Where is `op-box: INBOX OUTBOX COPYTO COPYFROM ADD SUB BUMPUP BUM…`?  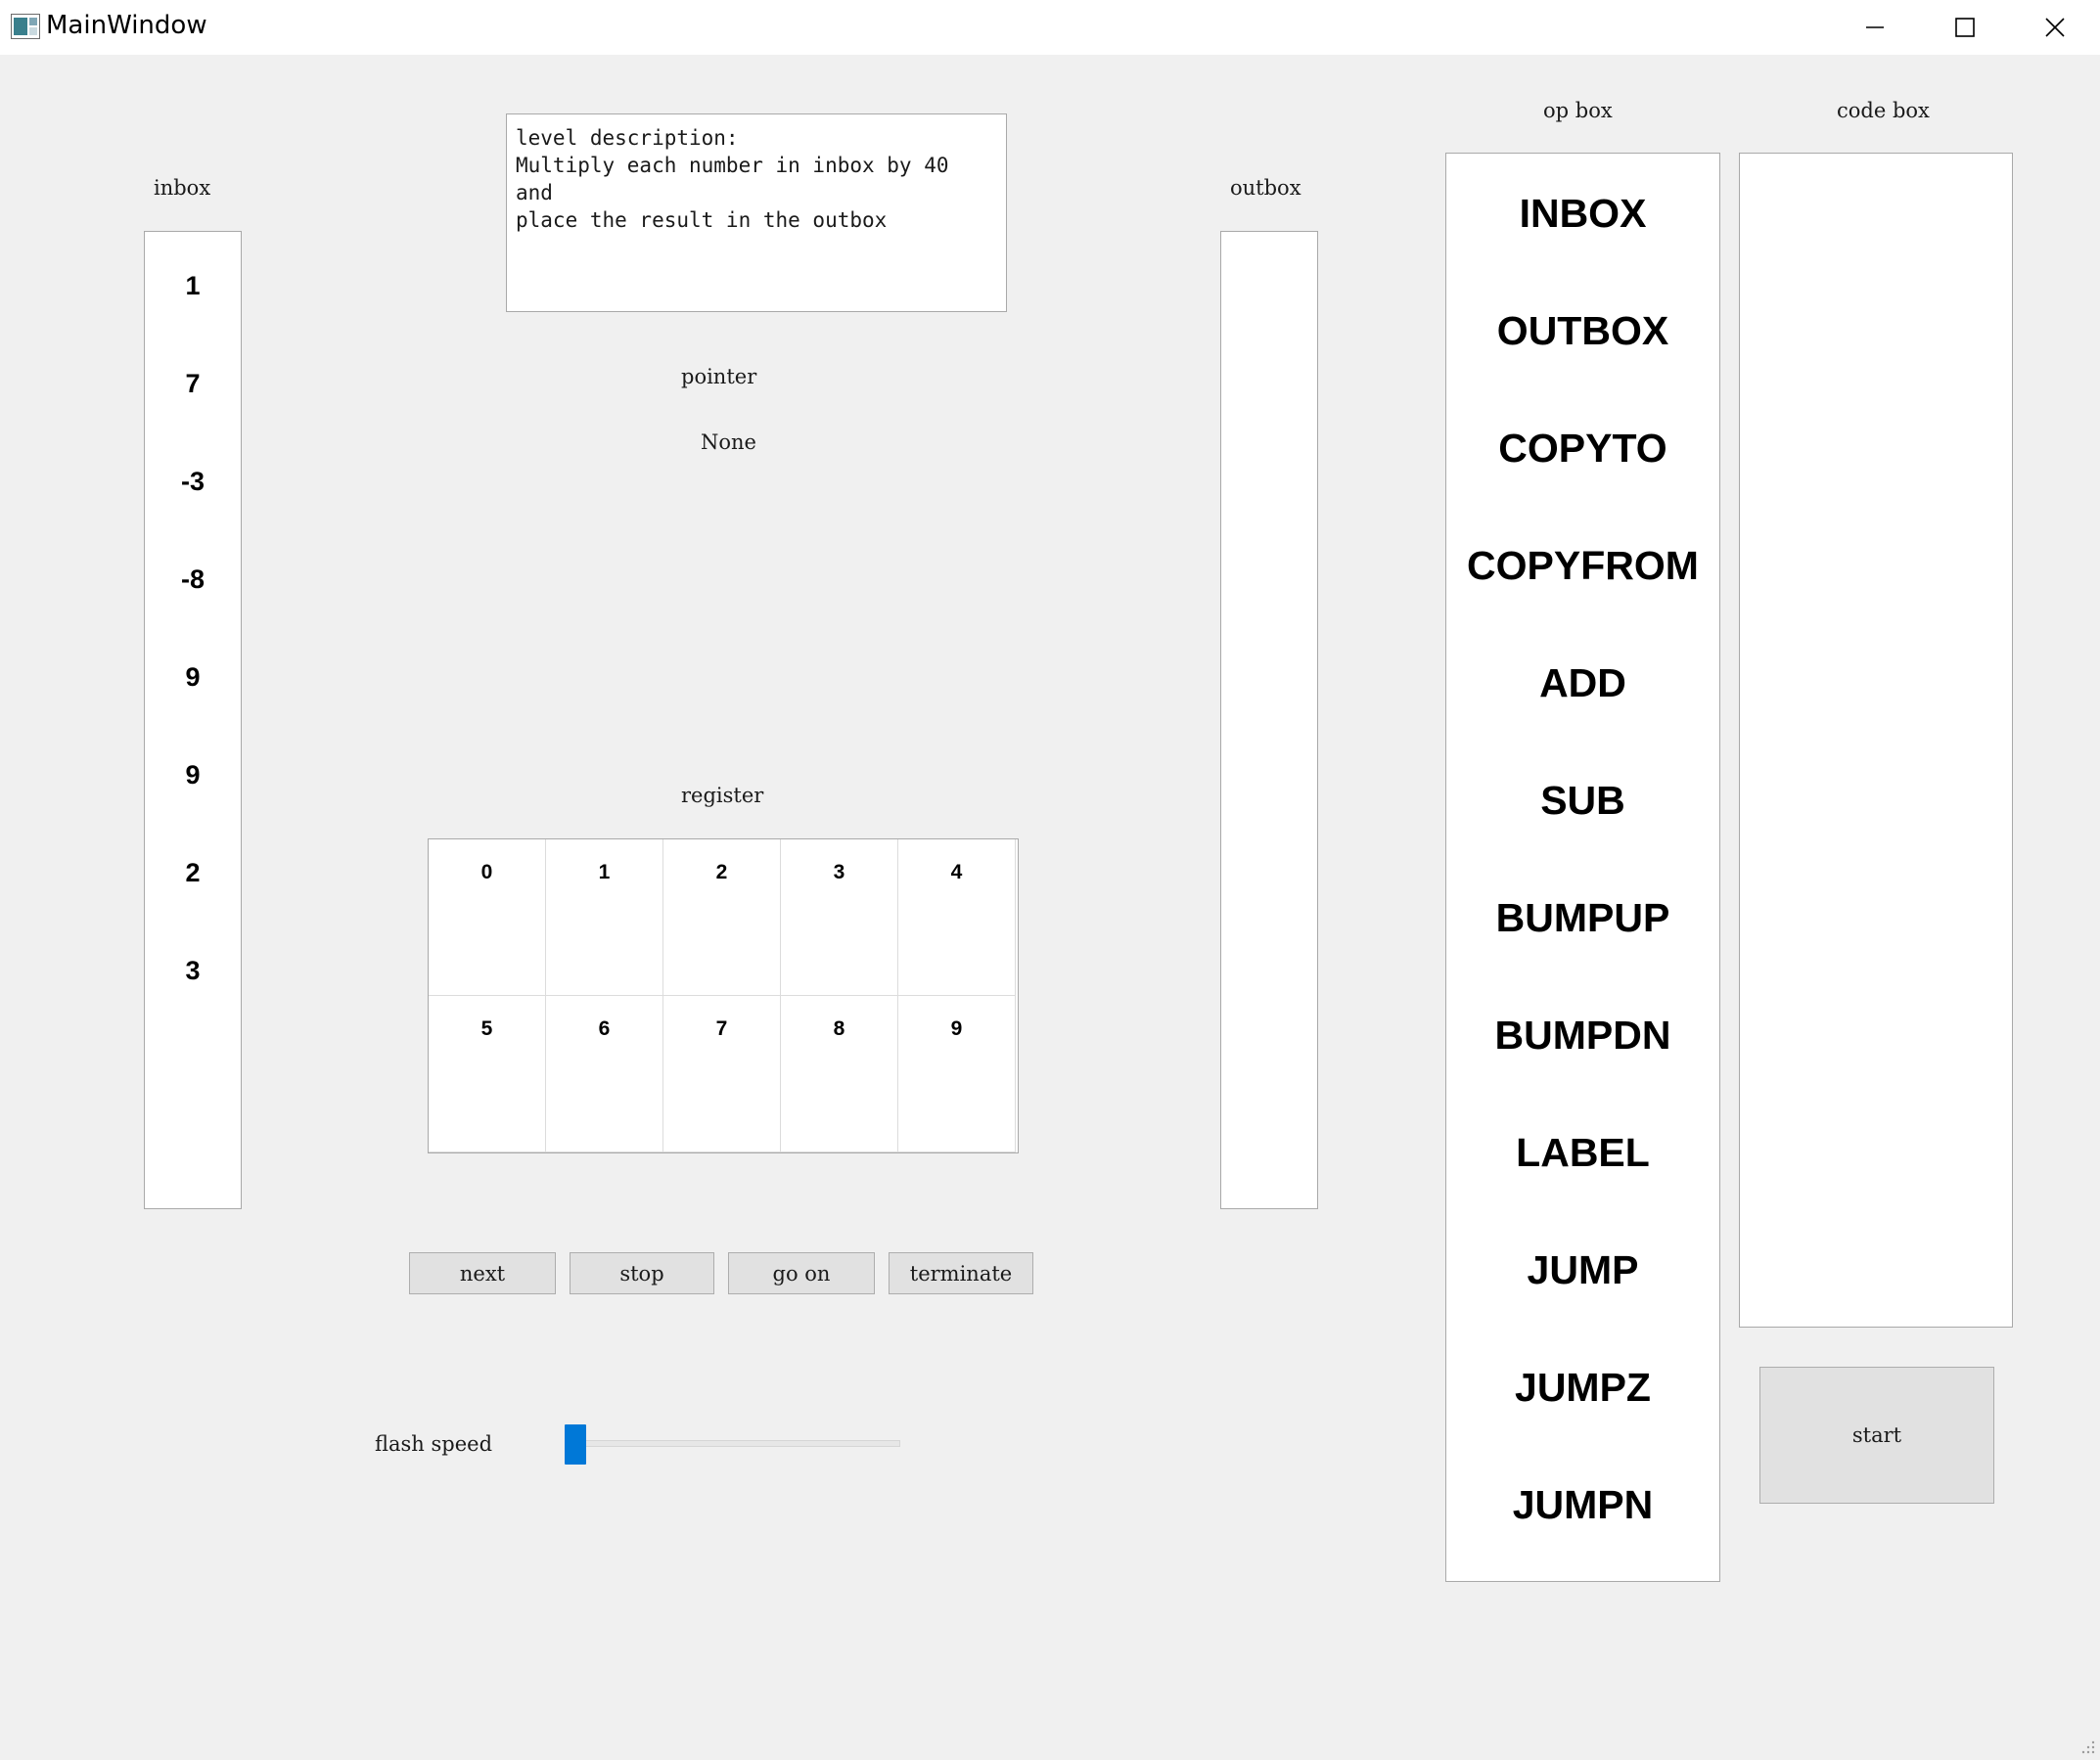 op-box: INBOX OUTBOX COPYTO COPYFROM ADD SUB BUMPUP BUM… is located at coordinates (1582, 867).